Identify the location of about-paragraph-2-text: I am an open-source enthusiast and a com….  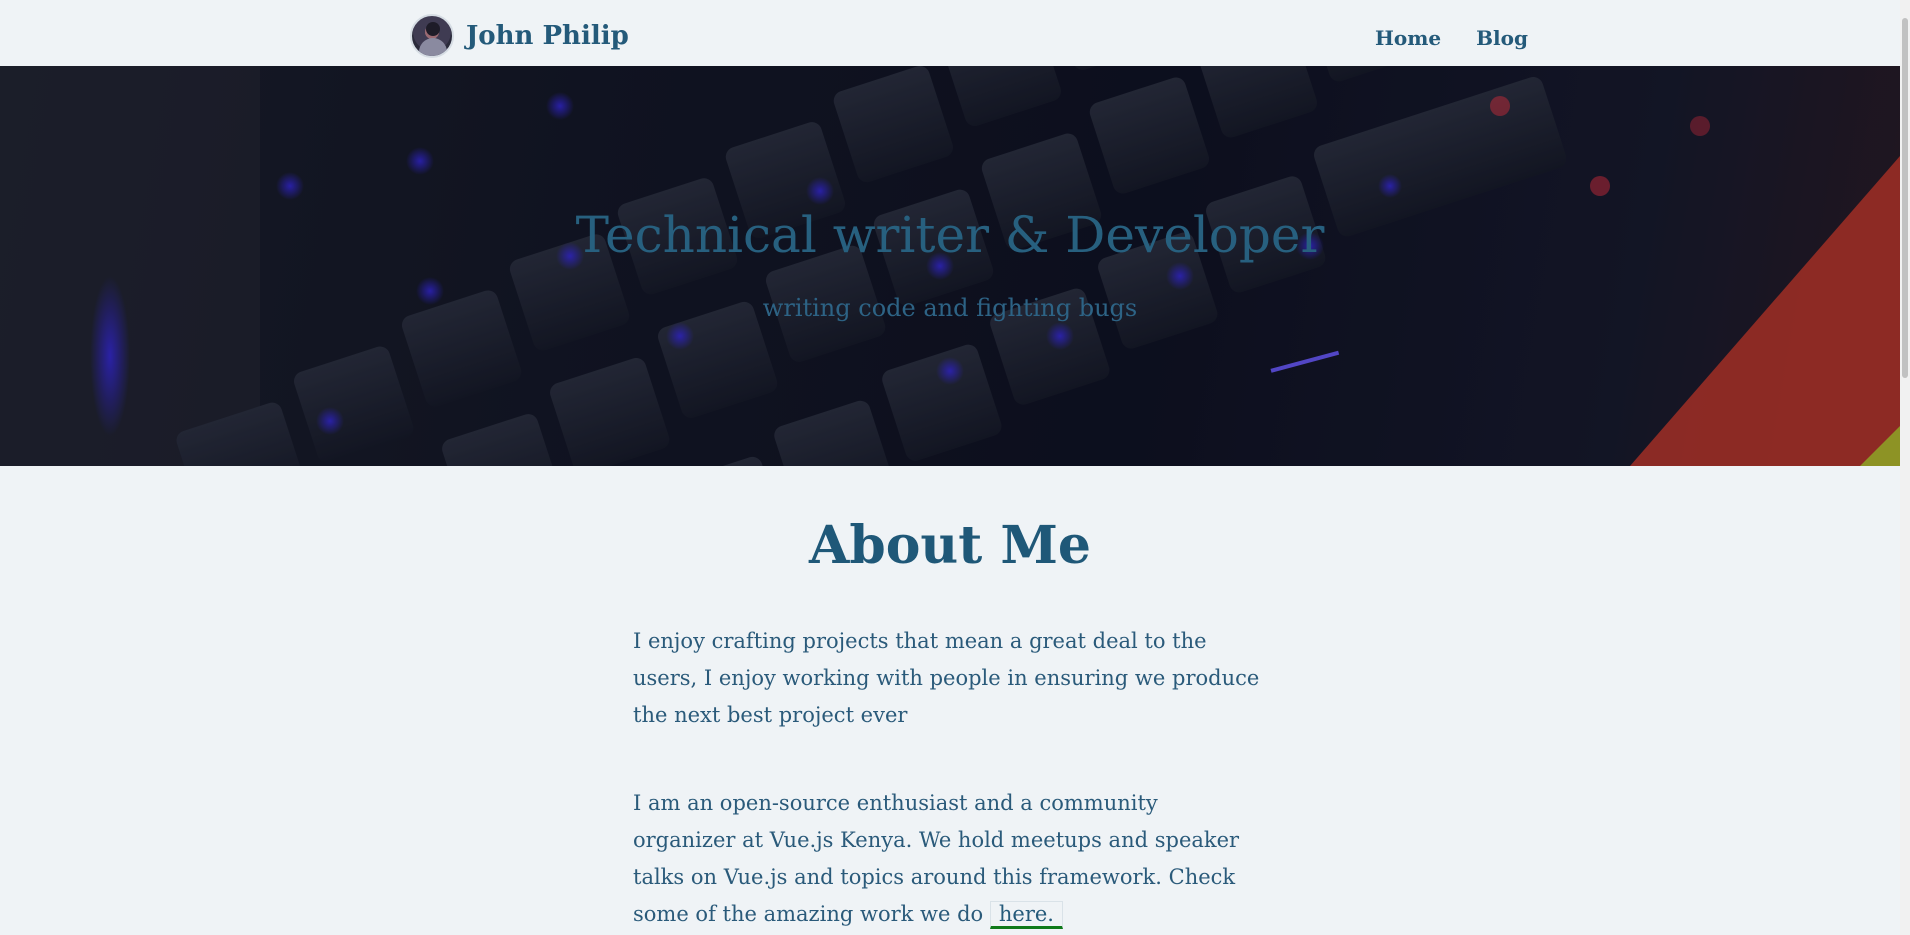
(936, 858).